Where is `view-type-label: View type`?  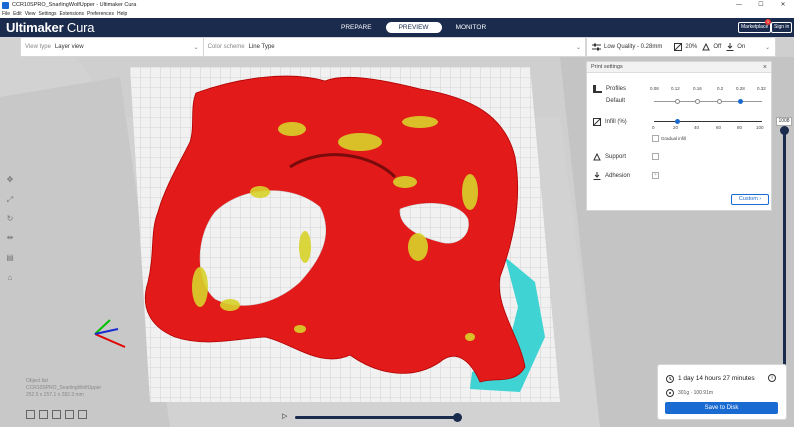
view-type-label: View type is located at coordinates (38, 47).